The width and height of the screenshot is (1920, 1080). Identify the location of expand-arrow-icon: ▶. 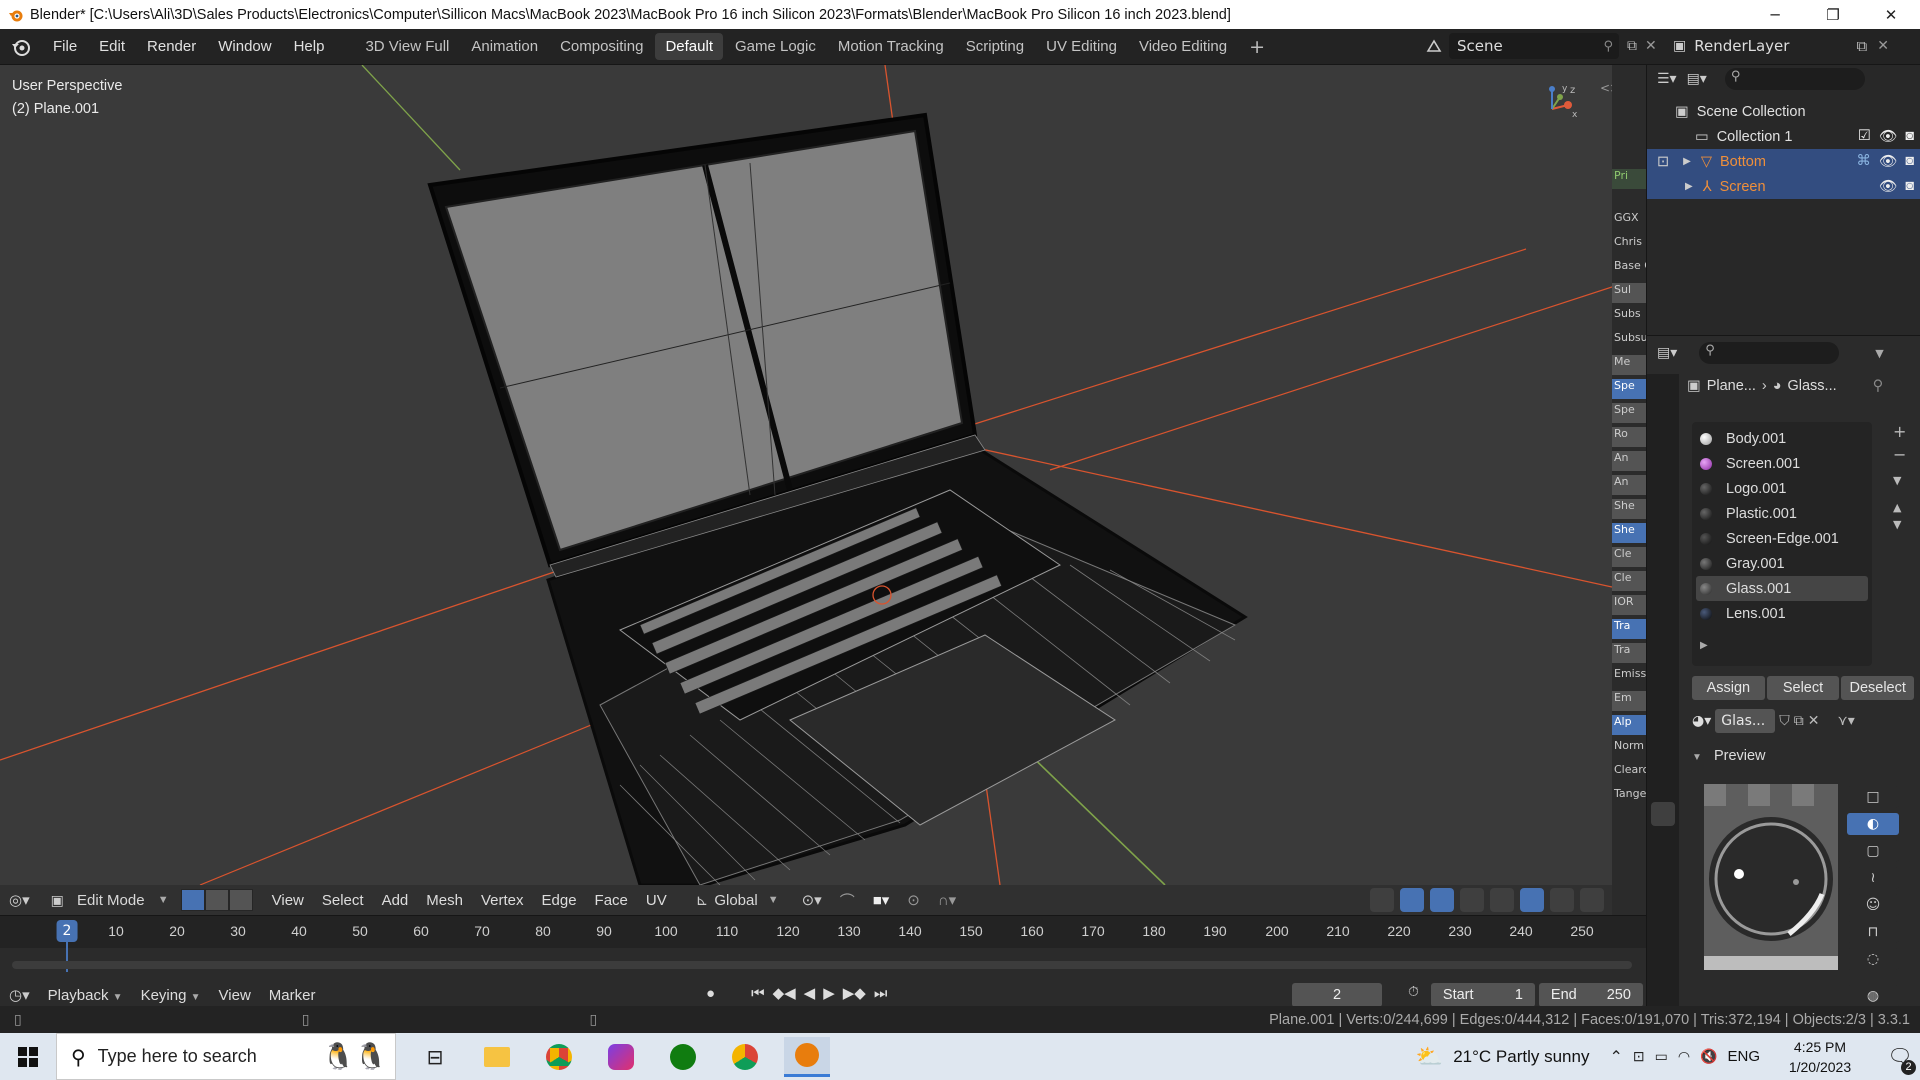
(1689, 186).